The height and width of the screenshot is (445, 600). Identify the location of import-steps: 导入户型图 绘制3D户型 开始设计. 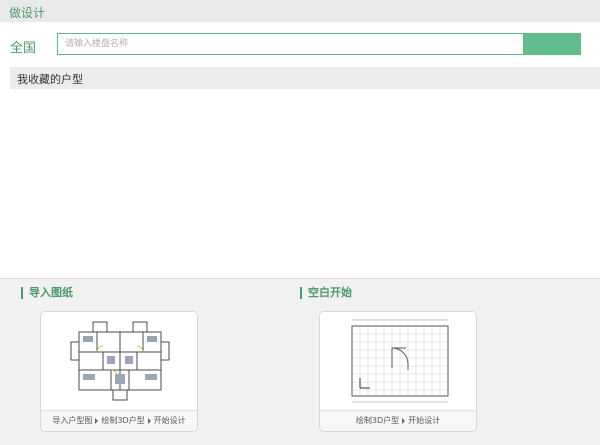
(119, 420).